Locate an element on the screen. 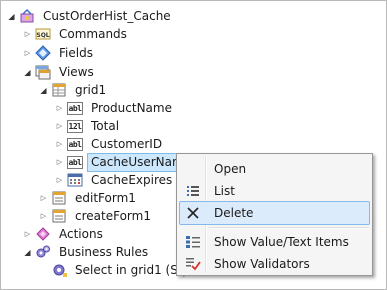 The width and height of the screenshot is (387, 290). tree-node-editform1: ▷ editForm1 is located at coordinates (89, 198).